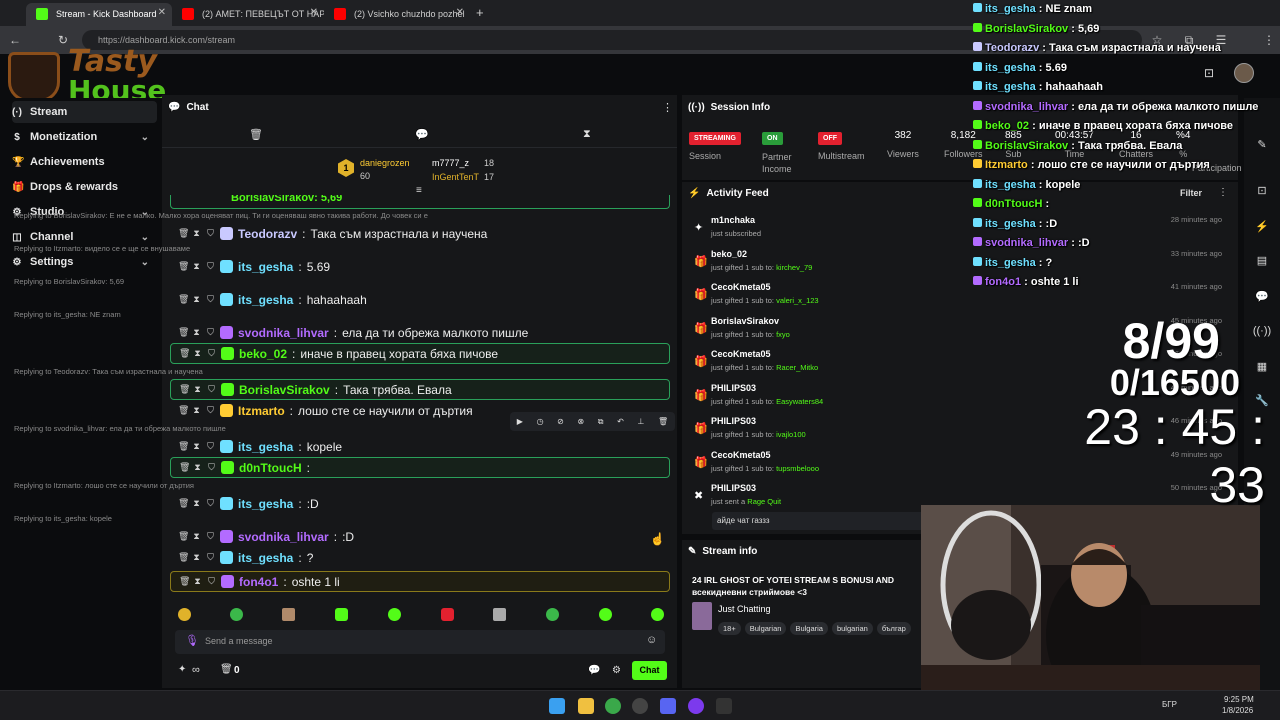  What do you see at coordinates (385, 163) in the screenshot?
I see `leader-name: daniegrozen` at bounding box center [385, 163].